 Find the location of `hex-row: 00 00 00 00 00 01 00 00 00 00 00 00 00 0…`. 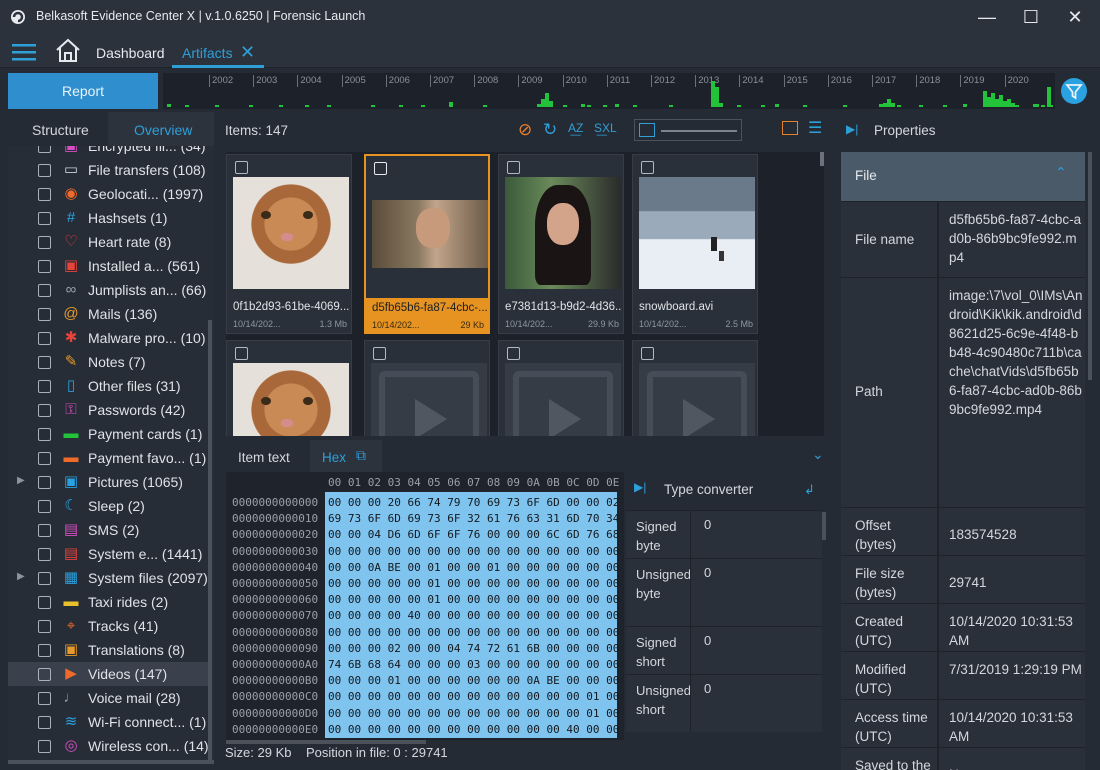

hex-row: 00 00 00 00 00 01 00 00 00 00 00 00 00 0… is located at coordinates (473, 599).